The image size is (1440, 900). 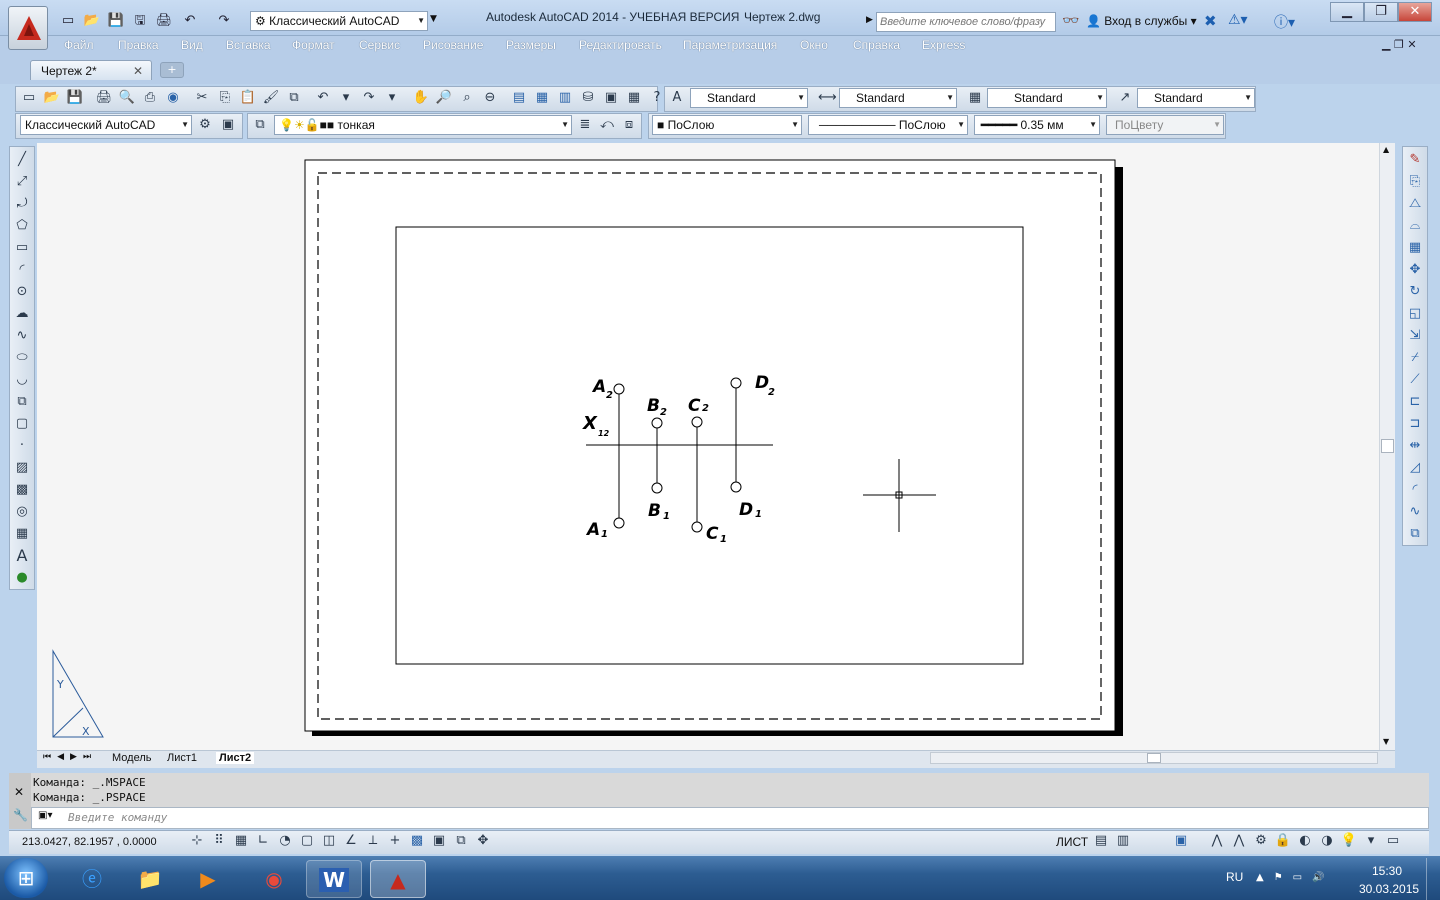 I want to click on maximize-button: ❐, so click(x=1381, y=12).